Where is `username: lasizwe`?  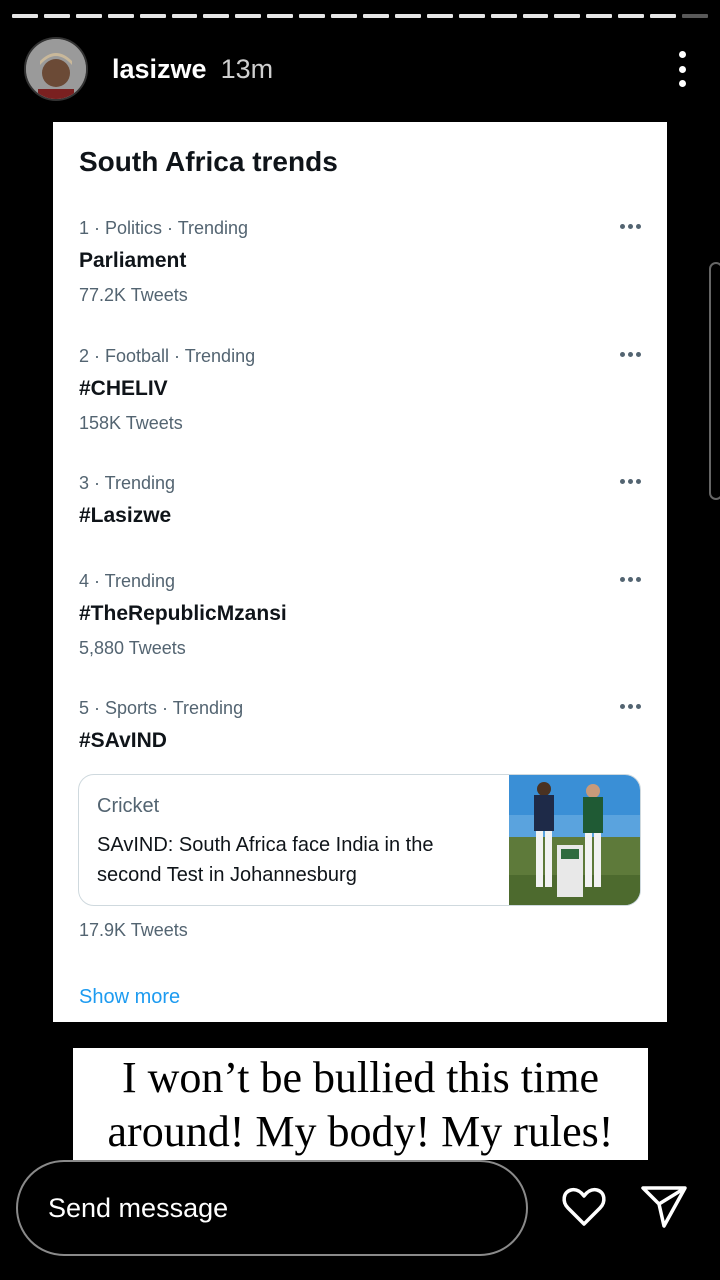 username: lasizwe is located at coordinates (159, 69).